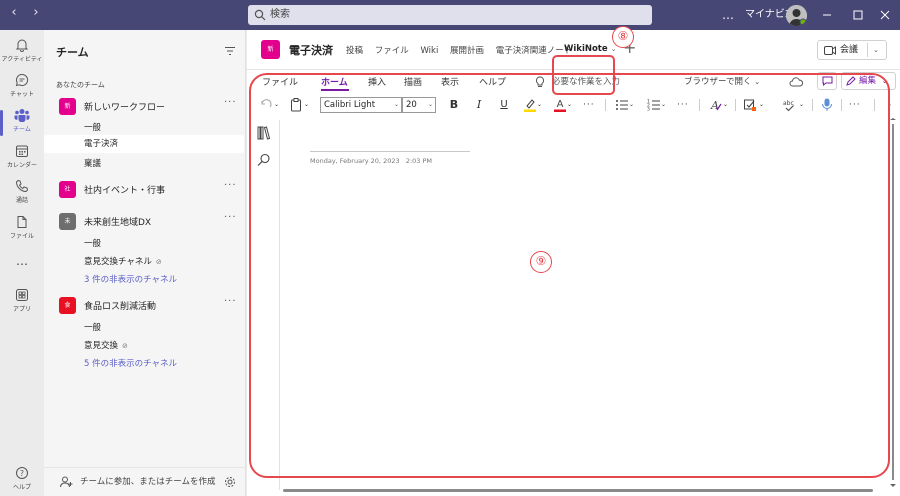  Describe the element at coordinates (67, 305) in the screenshot. I see `team-icon: 食` at that location.